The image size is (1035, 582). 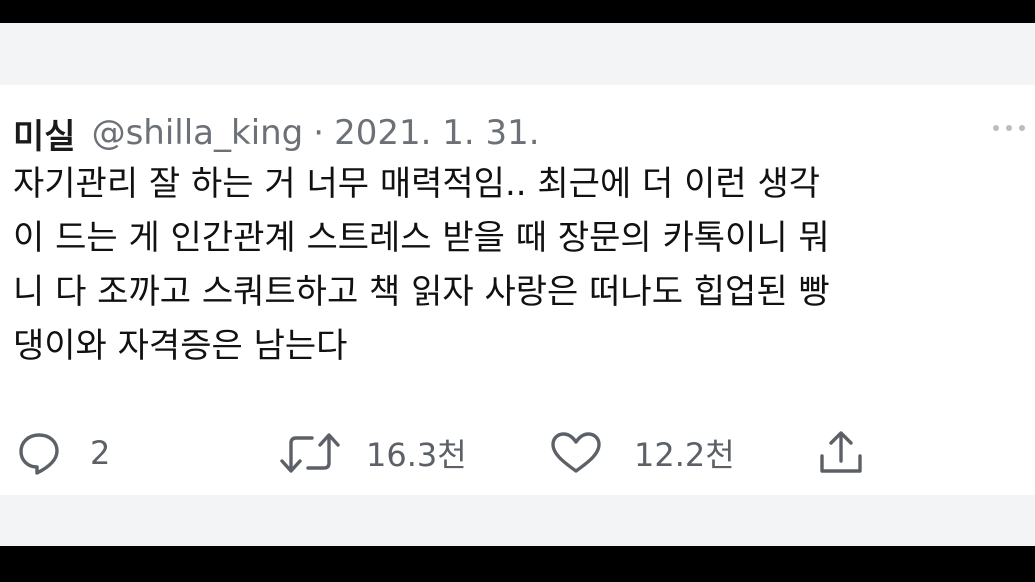 I want to click on heart-icon, so click(x=576, y=452).